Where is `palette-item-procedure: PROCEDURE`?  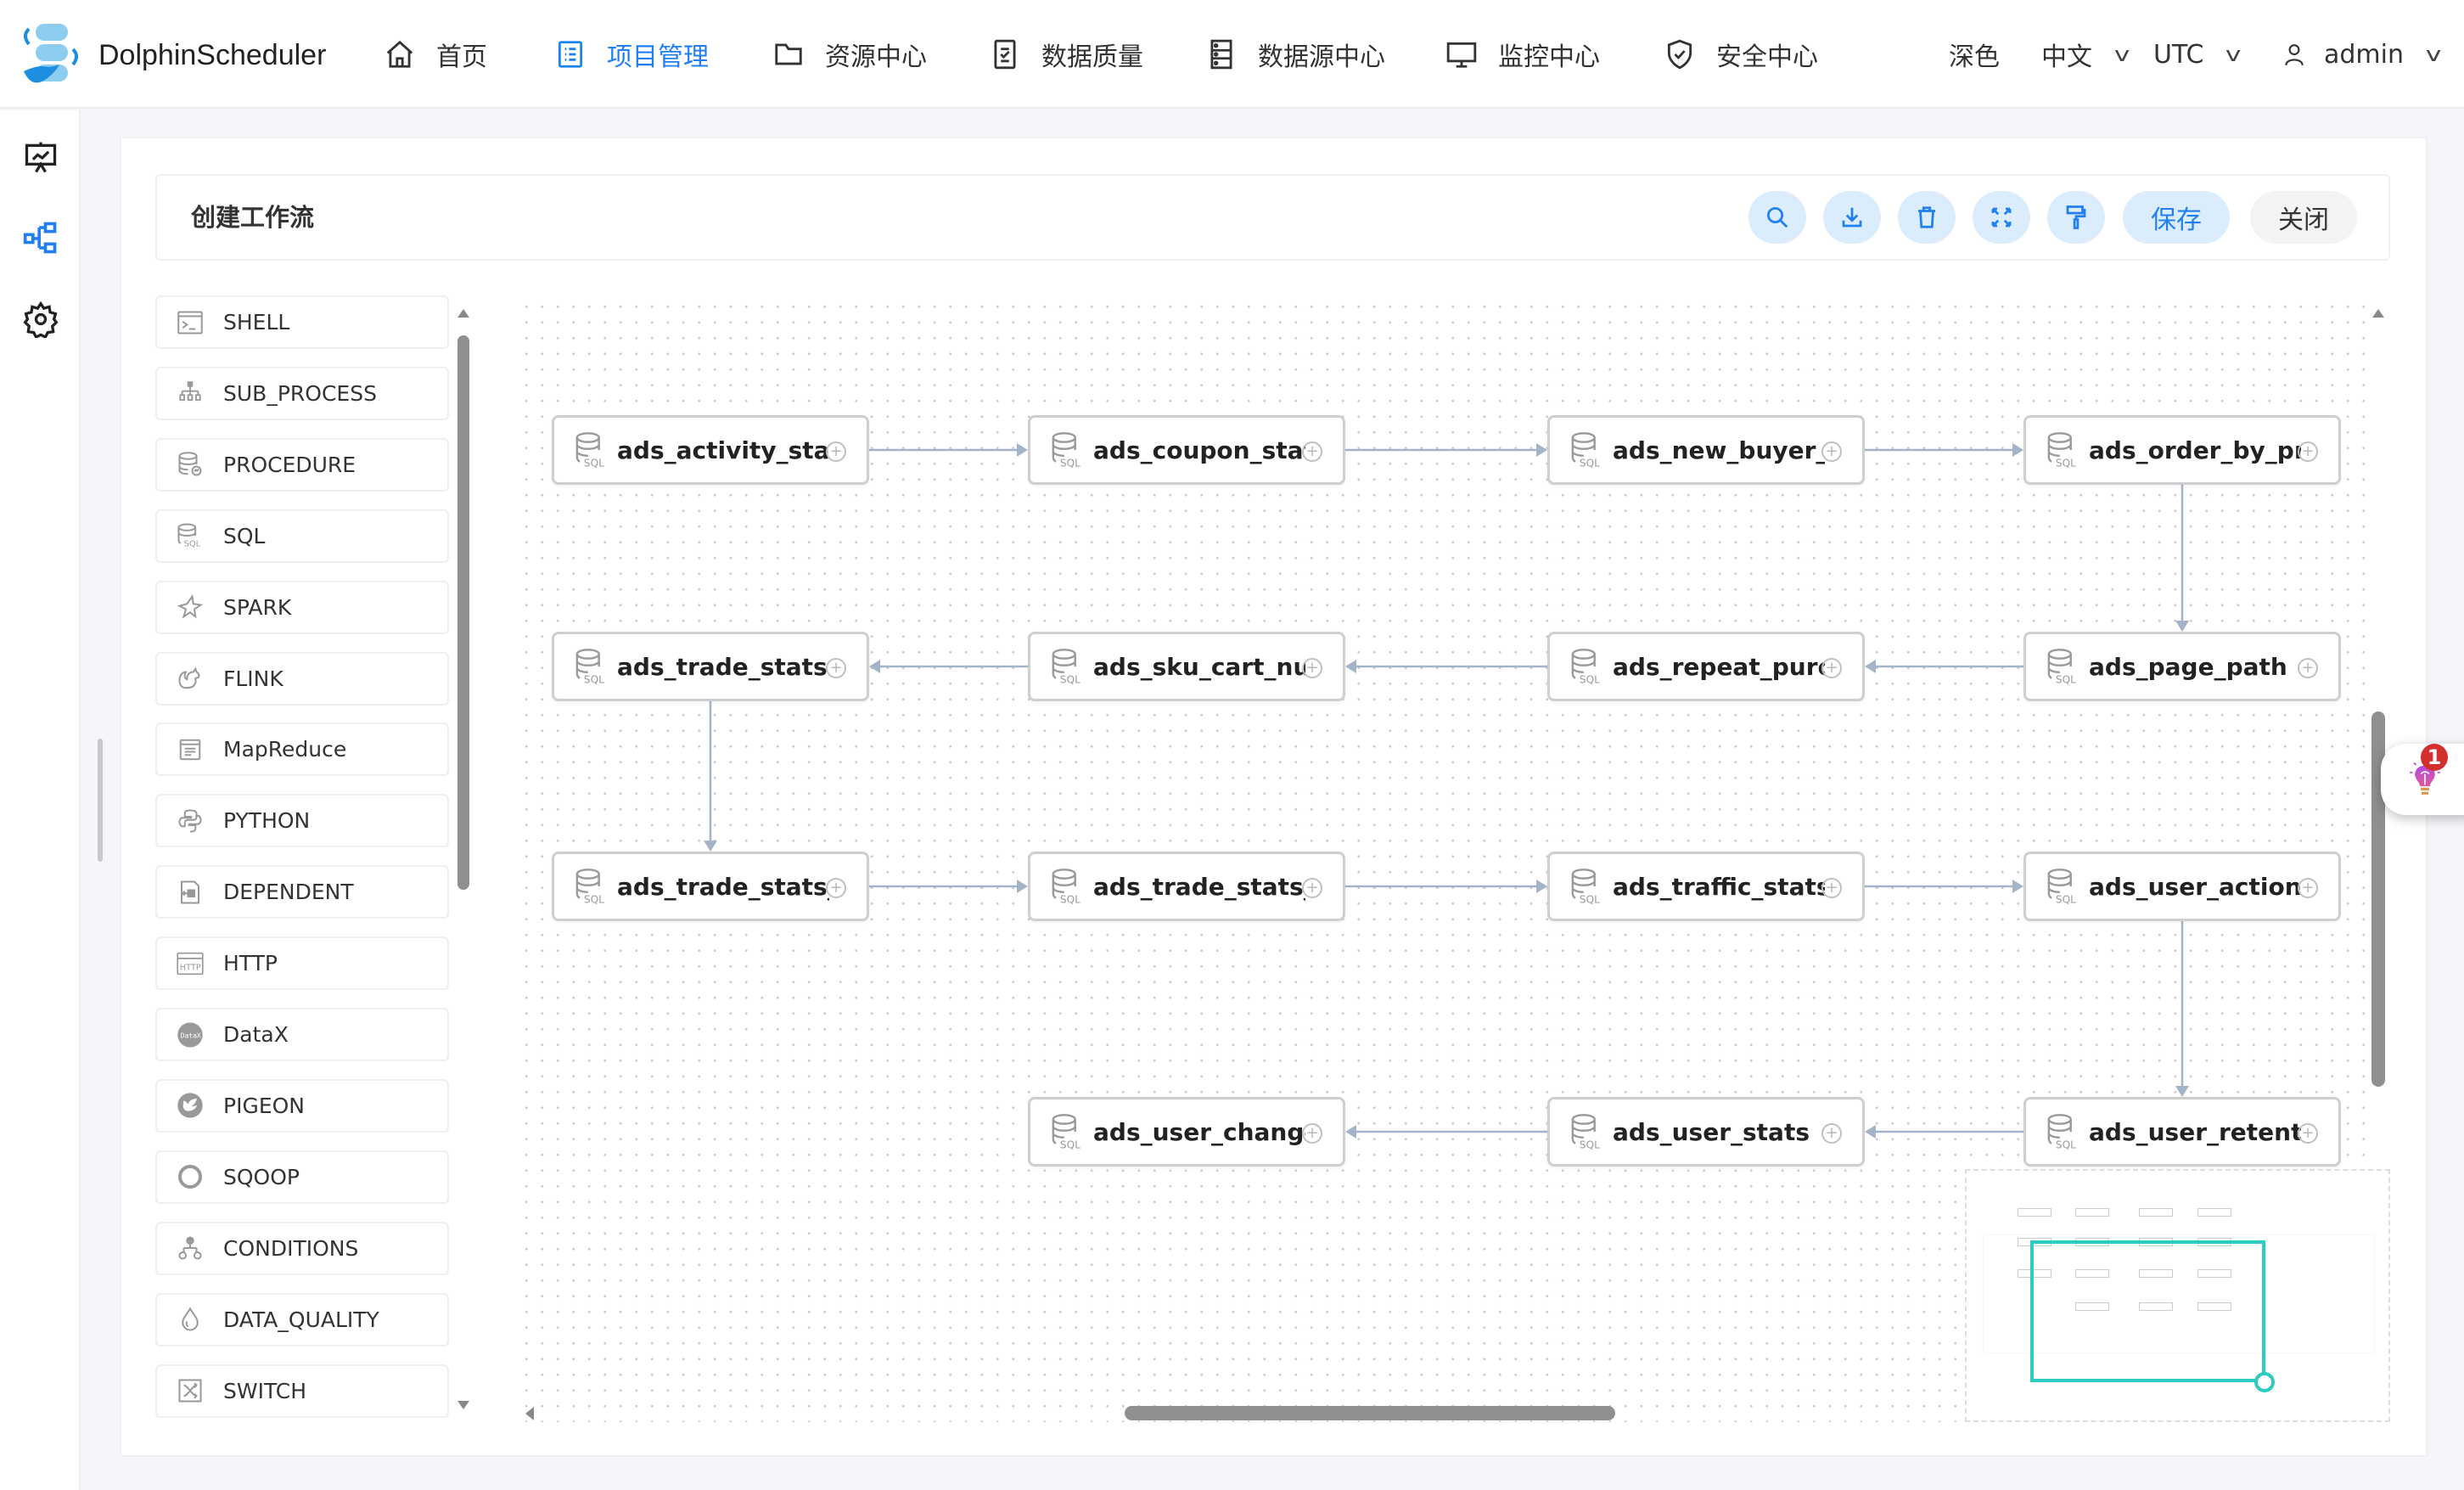
palette-item-procedure: PROCEDURE is located at coordinates (302, 465).